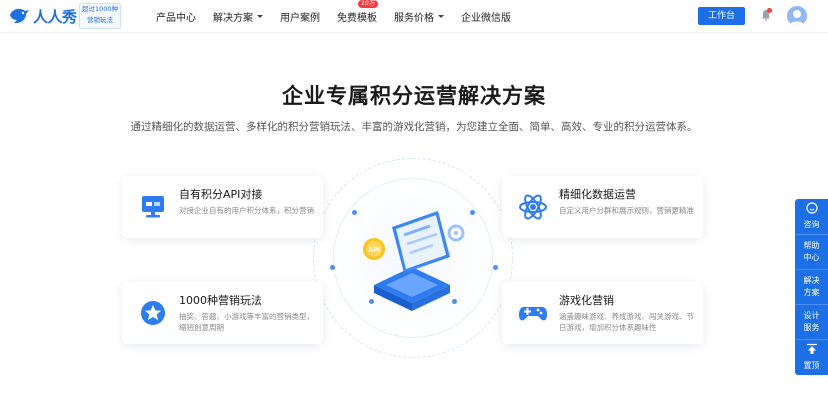 The image size is (828, 415). Describe the element at coordinates (368, 4) in the screenshot. I see `templates-count-badge: 10万` at that location.